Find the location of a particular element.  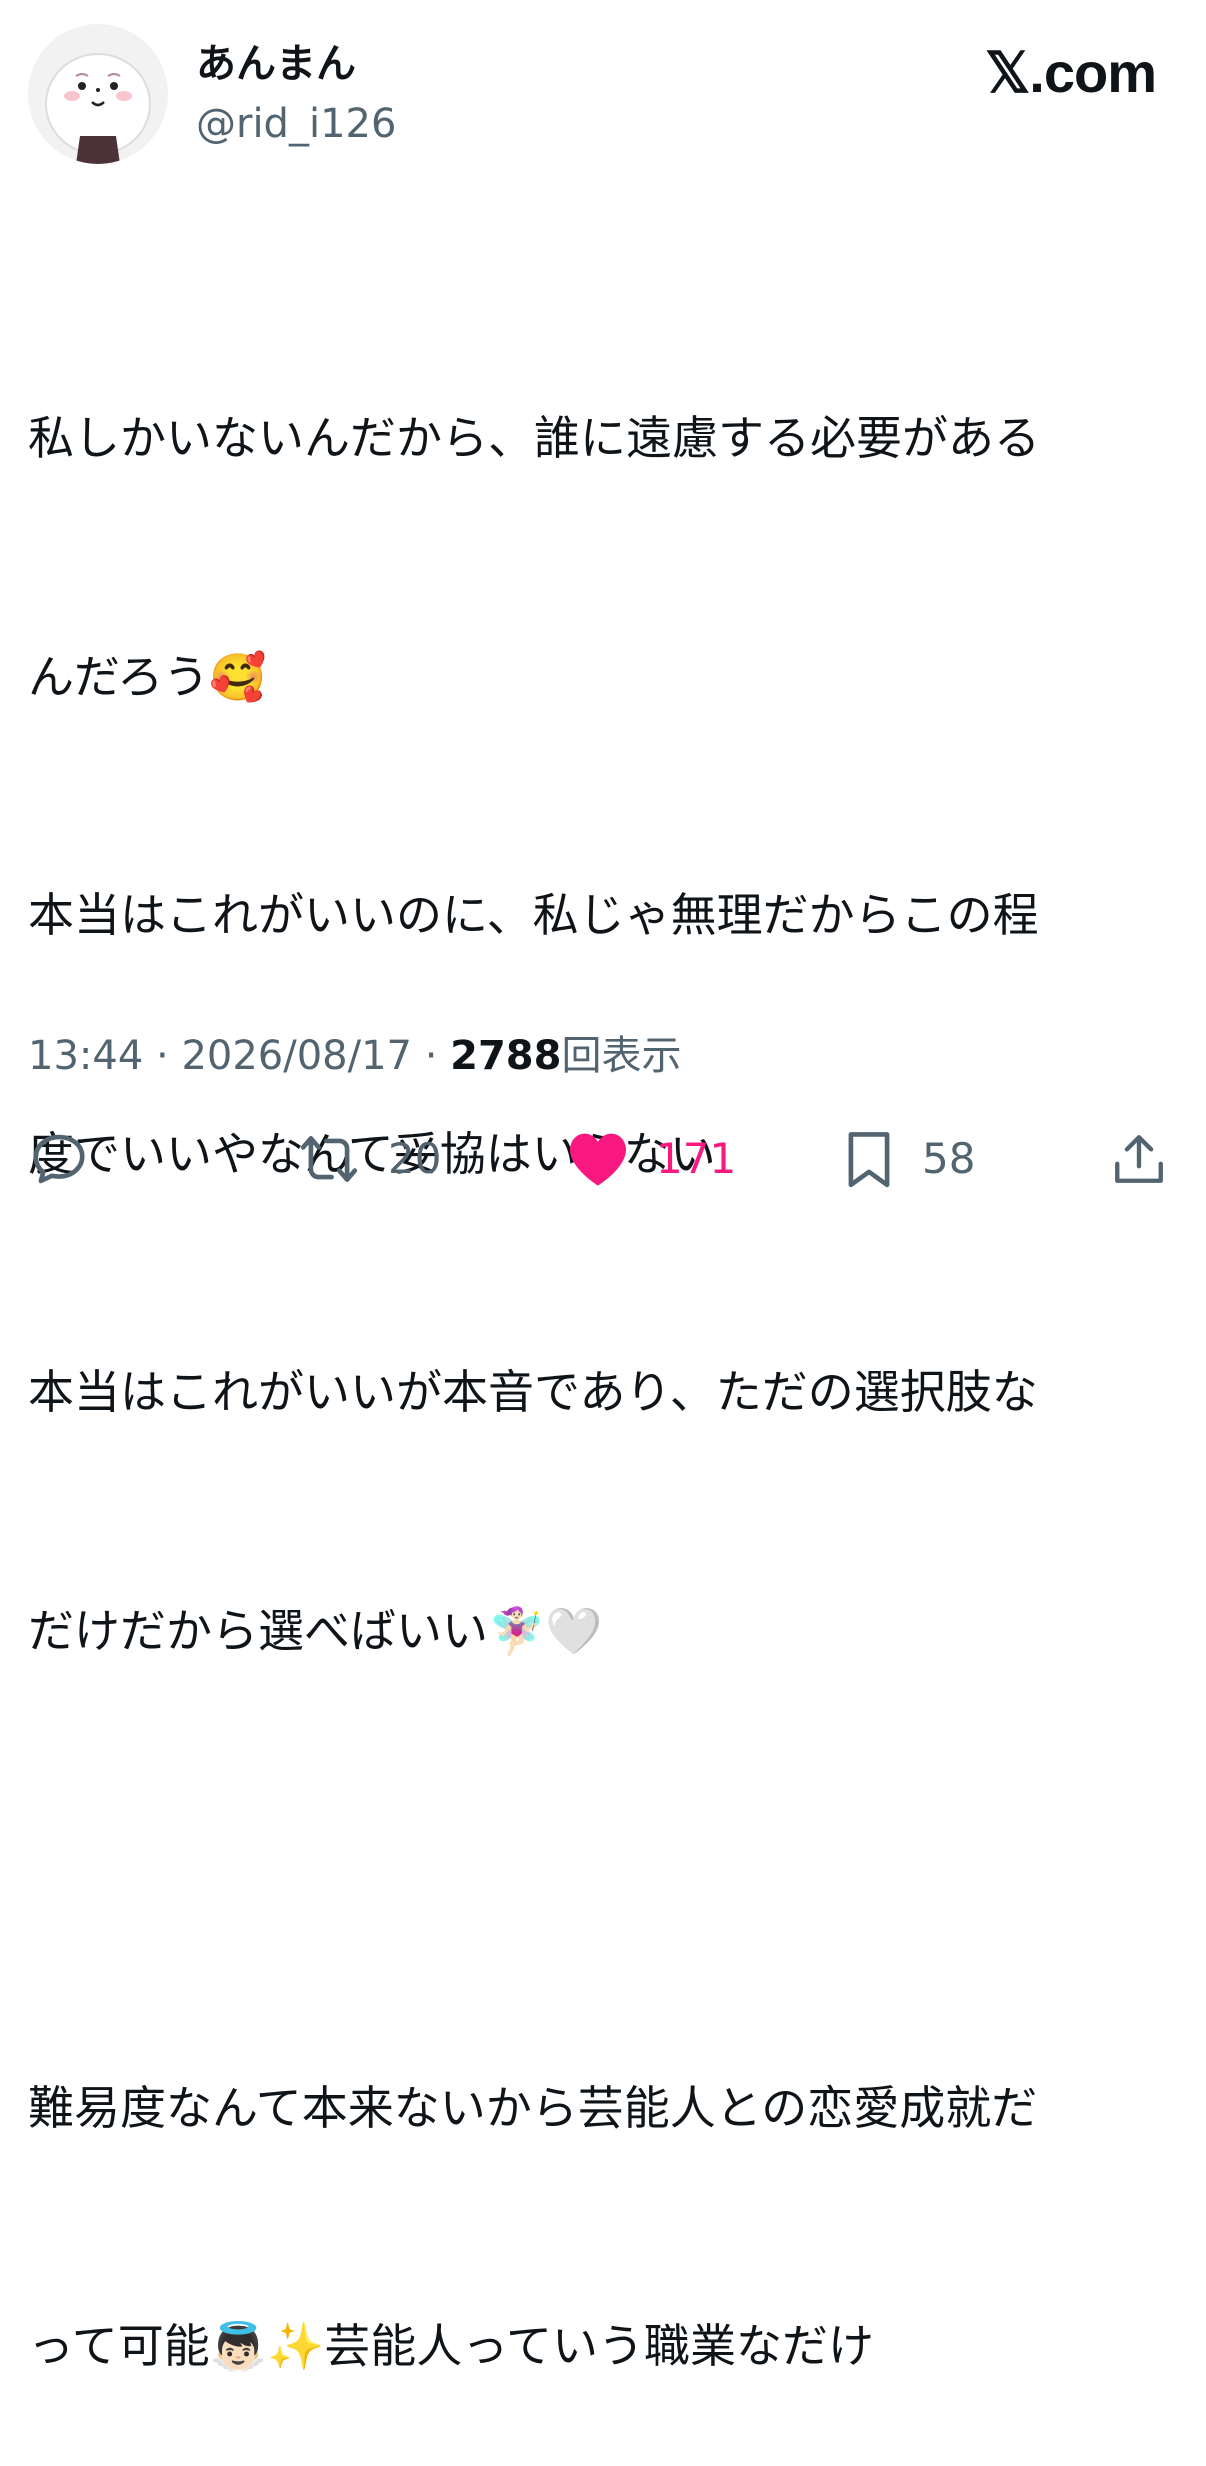

tweet-time: 13:44 is located at coordinates (85, 1056).